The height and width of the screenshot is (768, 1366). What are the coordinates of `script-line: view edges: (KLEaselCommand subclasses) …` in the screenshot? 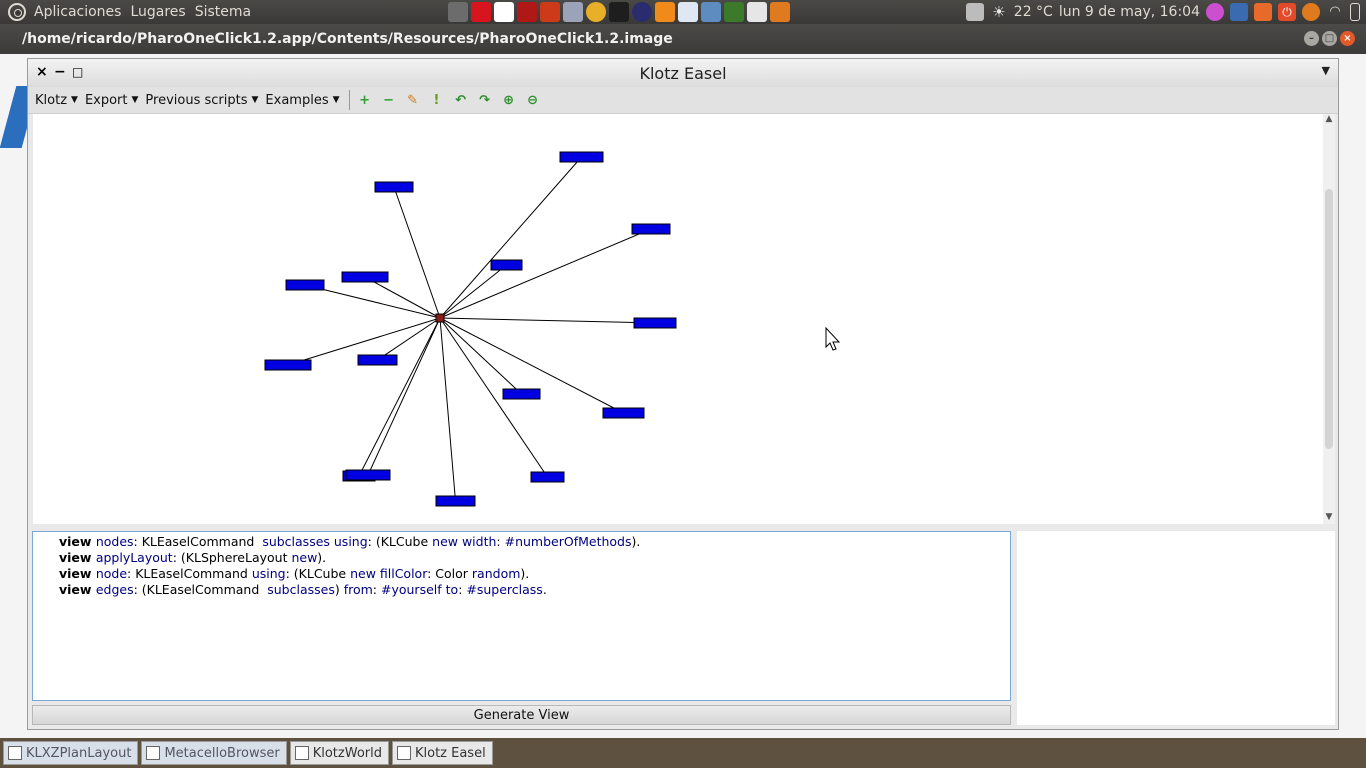 It's located at (303, 589).